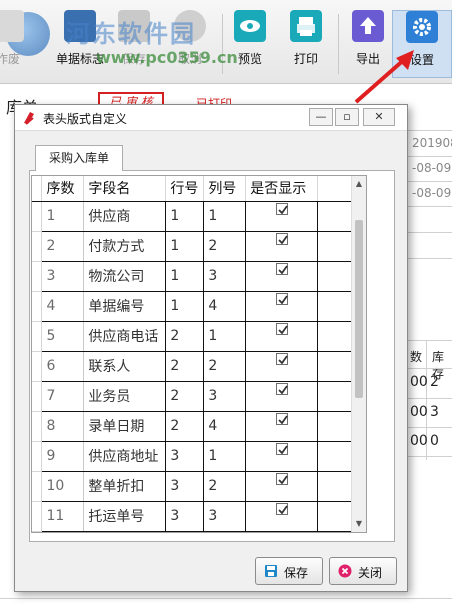 This screenshot has width=452, height=604. Describe the element at coordinates (347, 117) in the screenshot. I see `maximize-button: ▫` at that location.